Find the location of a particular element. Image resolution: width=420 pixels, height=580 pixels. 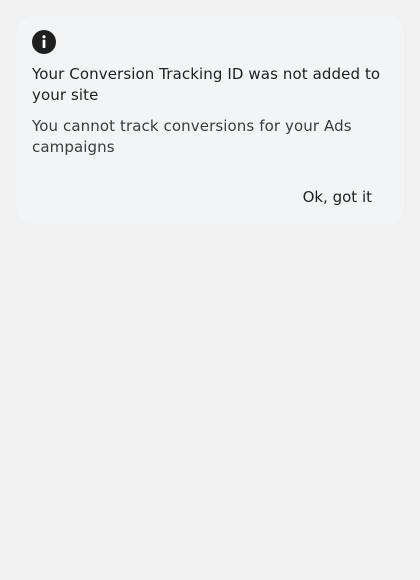

dialog-actions: Ok, got it is located at coordinates (337, 197).